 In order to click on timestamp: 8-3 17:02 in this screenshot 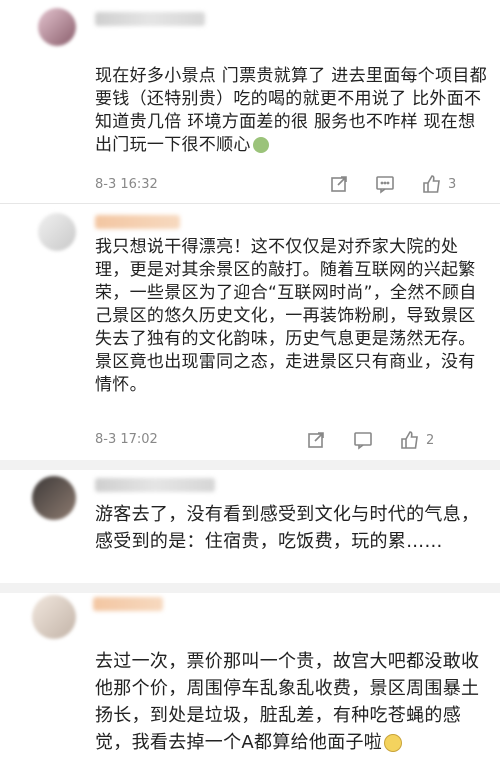, I will do `click(126, 439)`.